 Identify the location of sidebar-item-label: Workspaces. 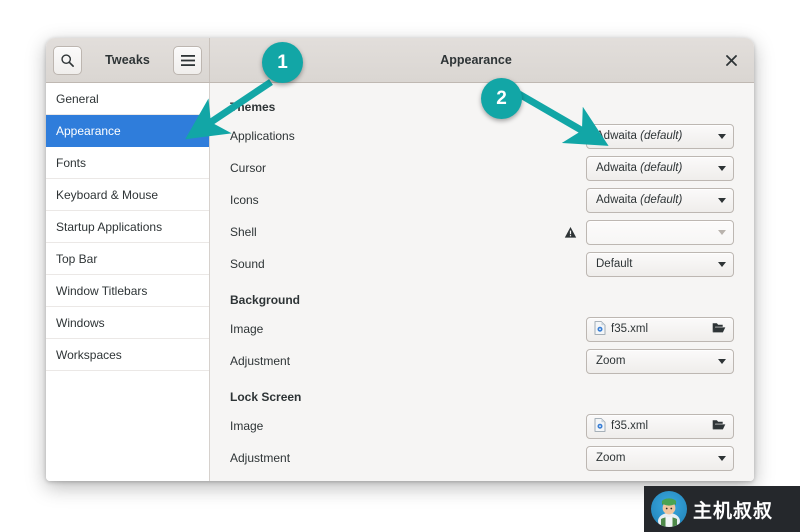
(89, 354).